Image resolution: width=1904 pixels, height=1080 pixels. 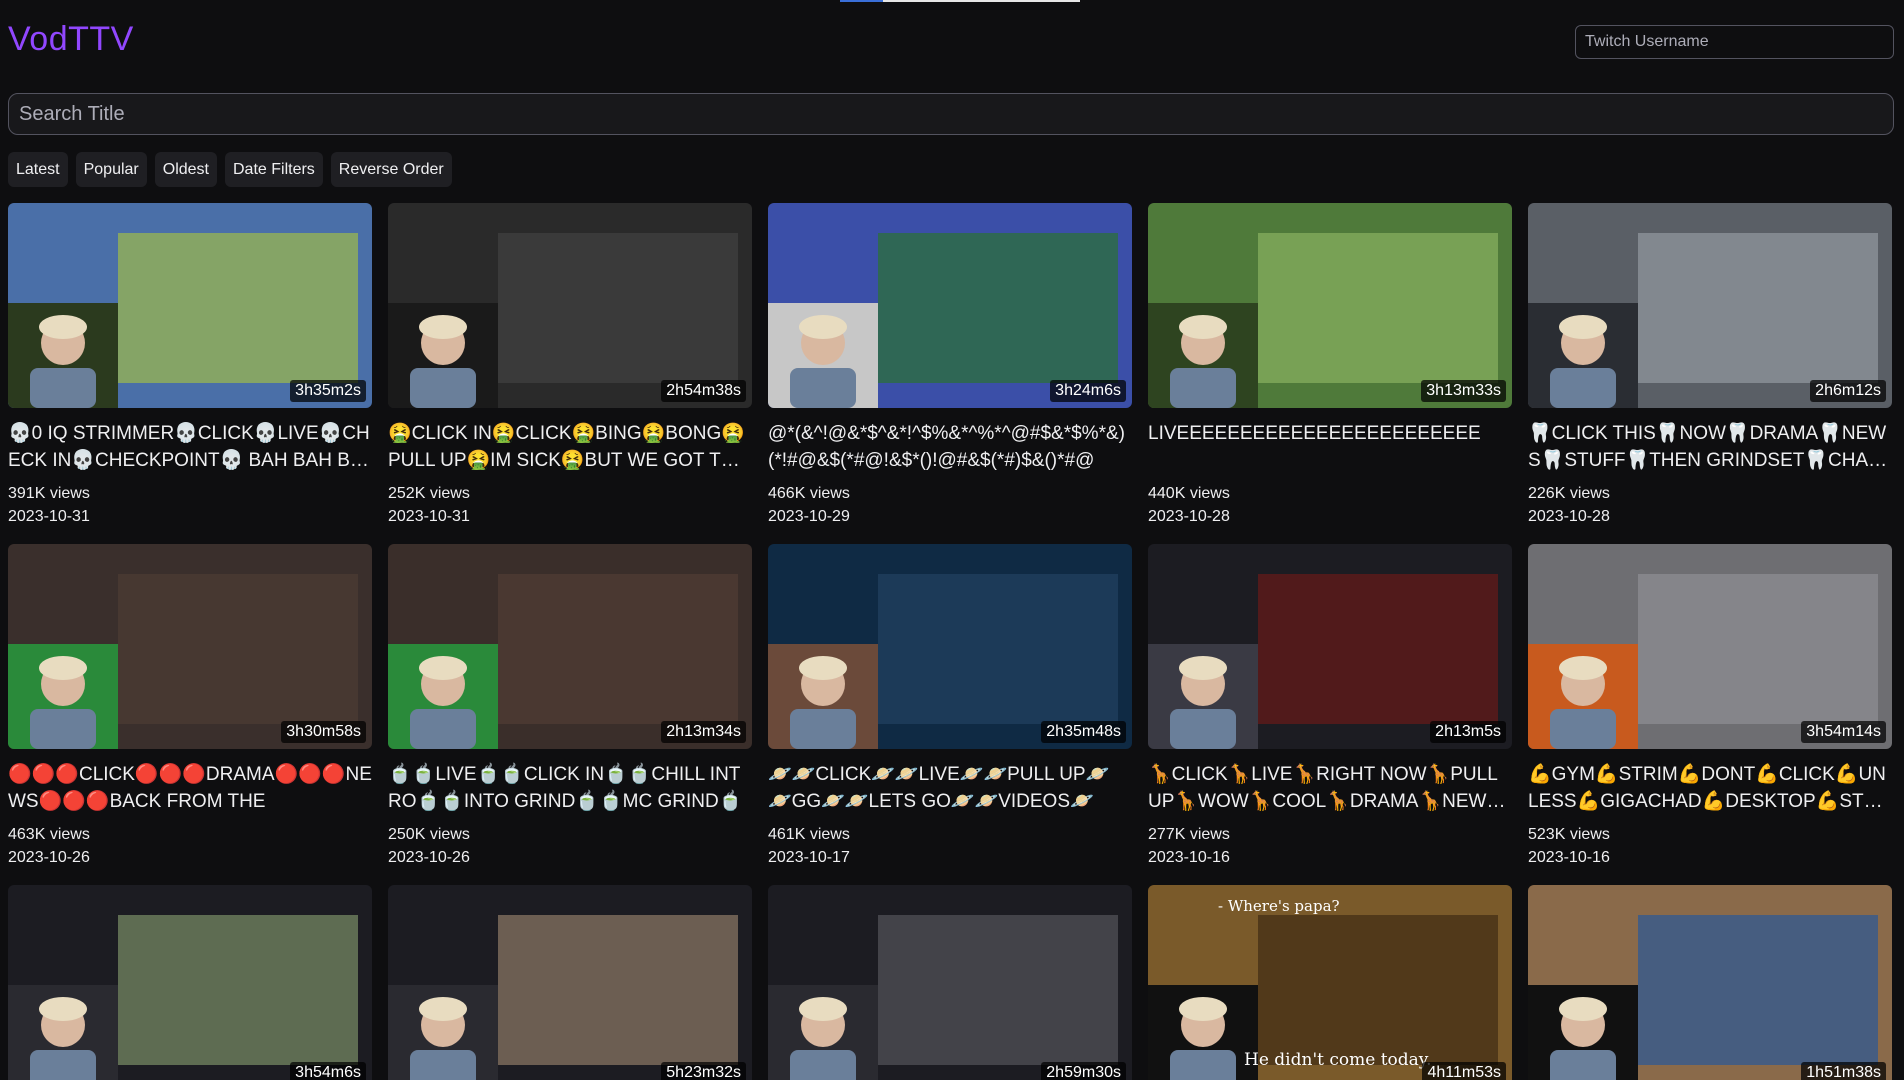 What do you see at coordinates (274, 169) in the screenshot?
I see `date-filters-button: Date Filters` at bounding box center [274, 169].